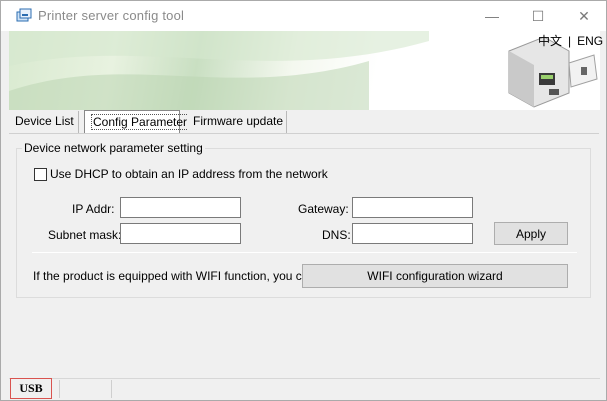  What do you see at coordinates (31, 388) in the screenshot?
I see `connection-status-usb: USB` at bounding box center [31, 388].